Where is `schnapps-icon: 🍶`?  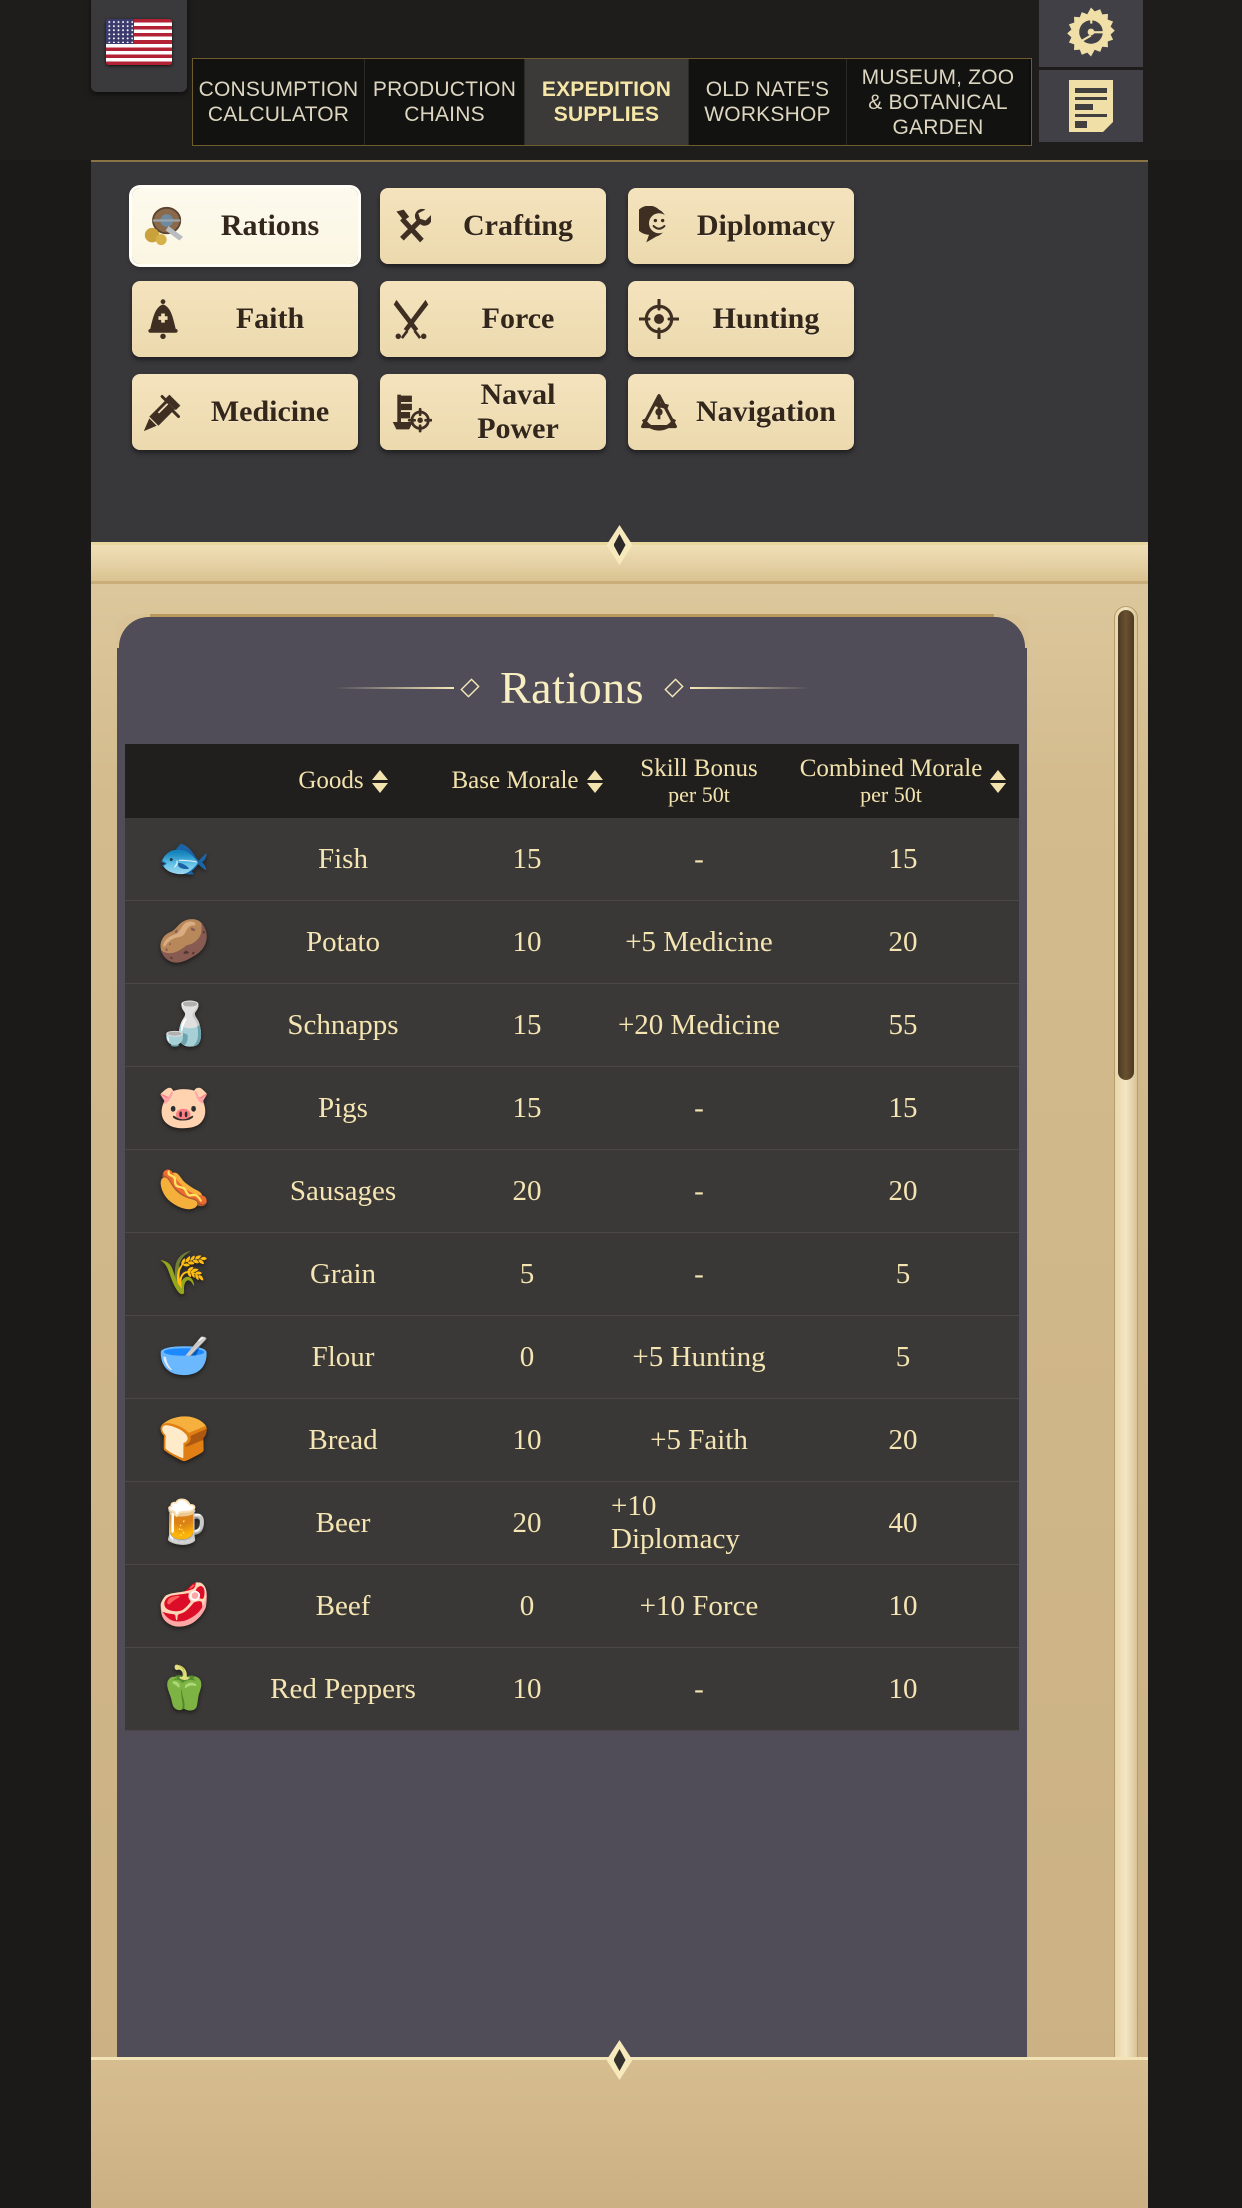
schnapps-icon: 🍶 is located at coordinates (184, 1025).